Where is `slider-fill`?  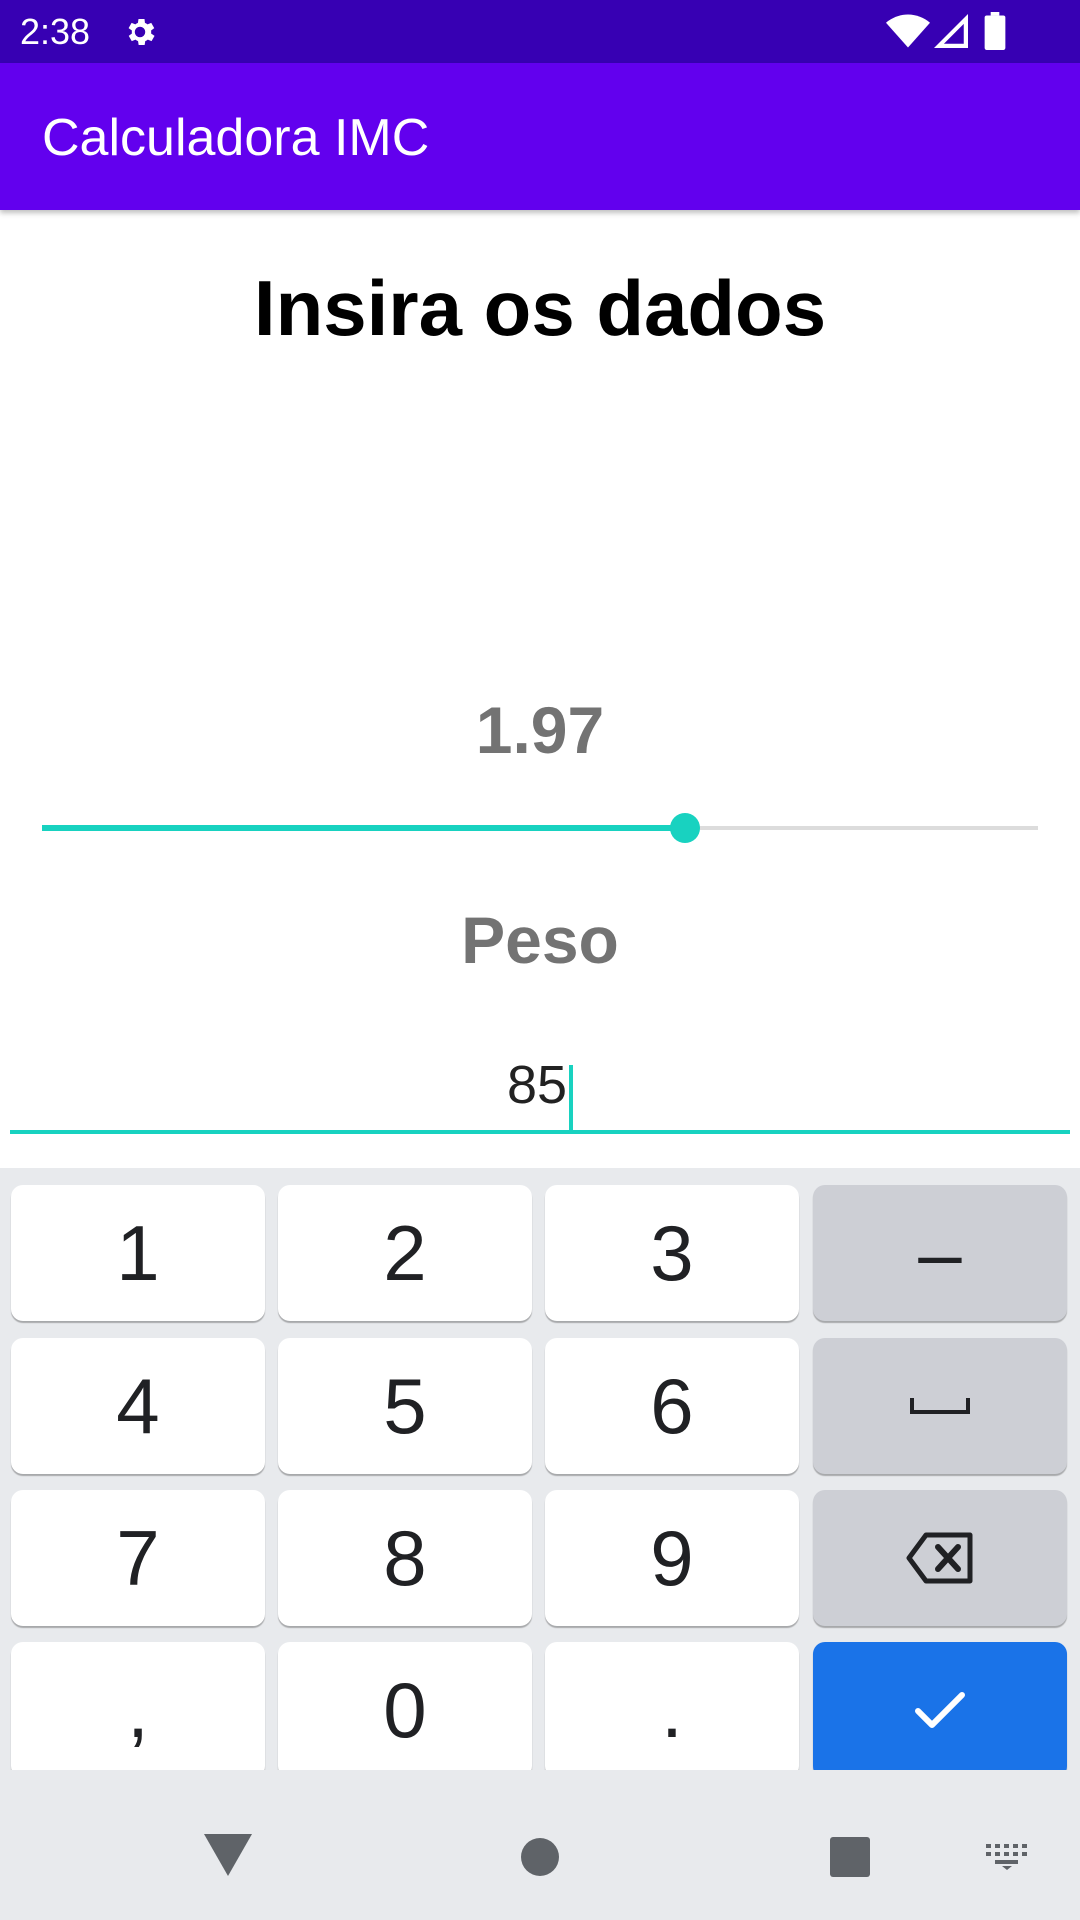 slider-fill is located at coordinates (364, 828).